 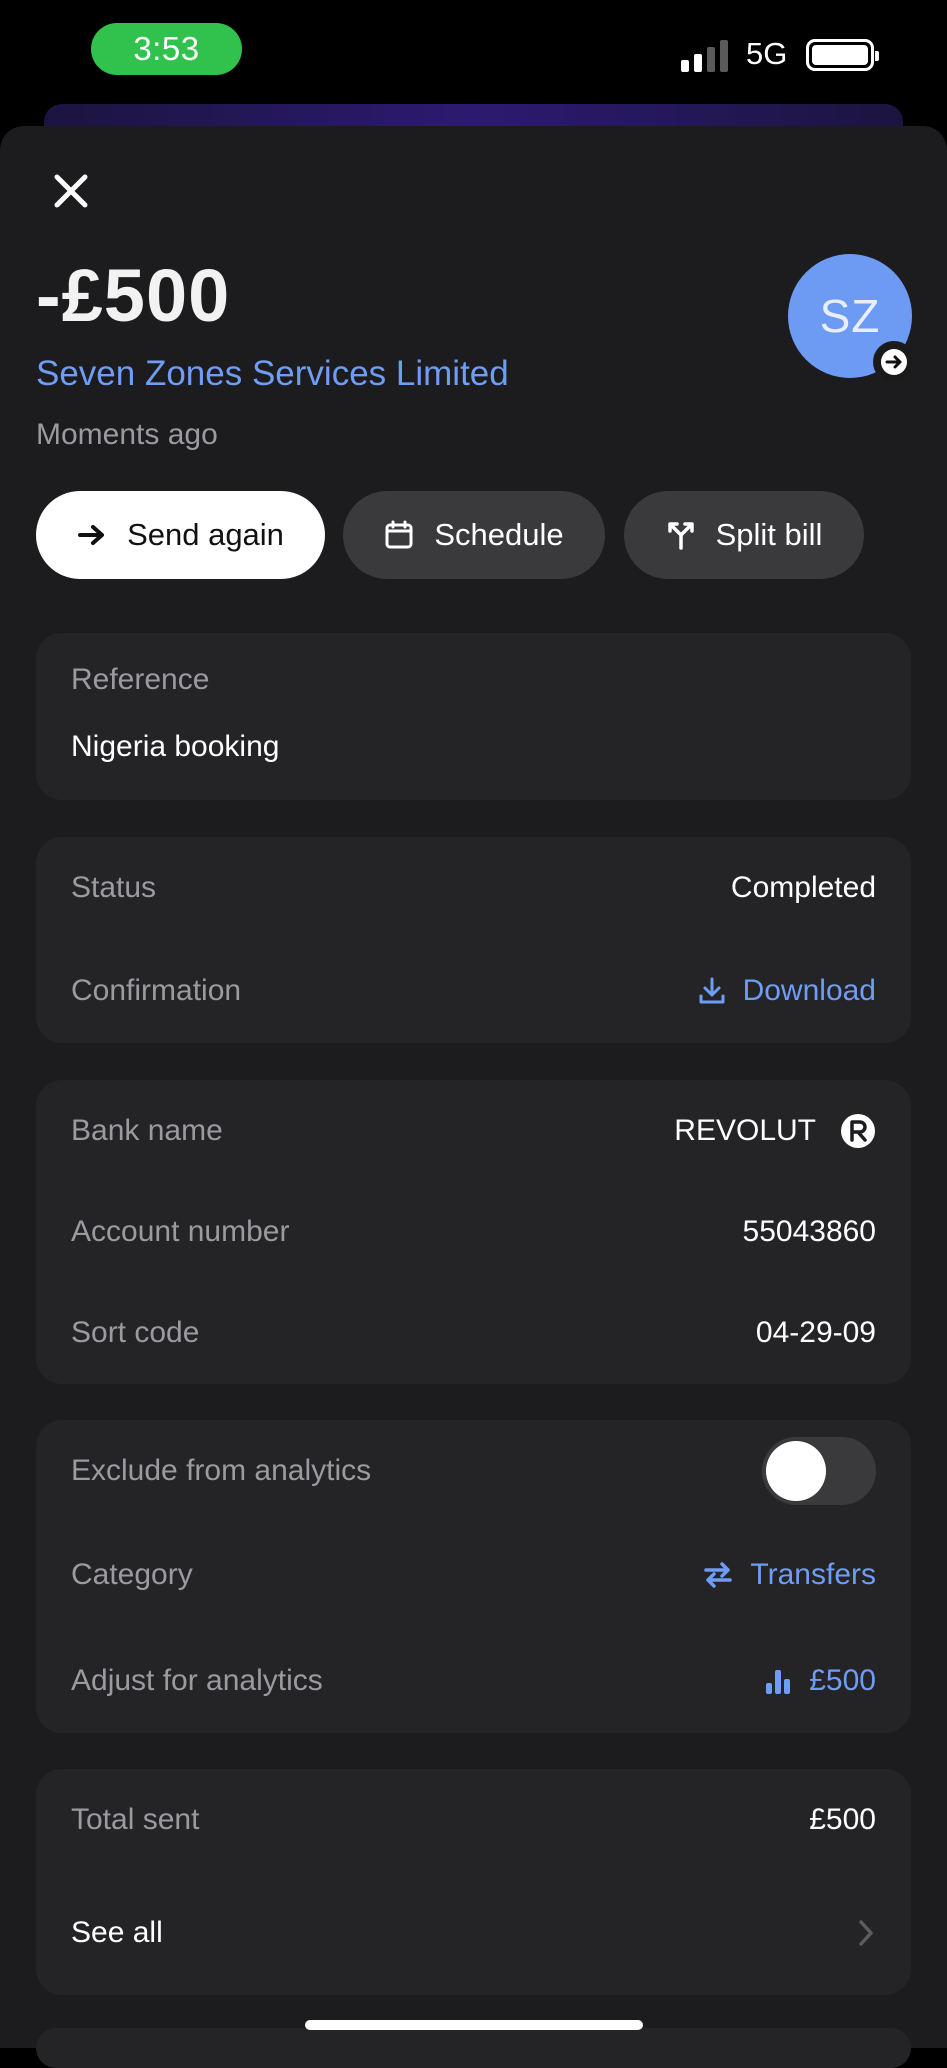 I want to click on status-bar: 3:53 5G, so click(x=473, y=55).